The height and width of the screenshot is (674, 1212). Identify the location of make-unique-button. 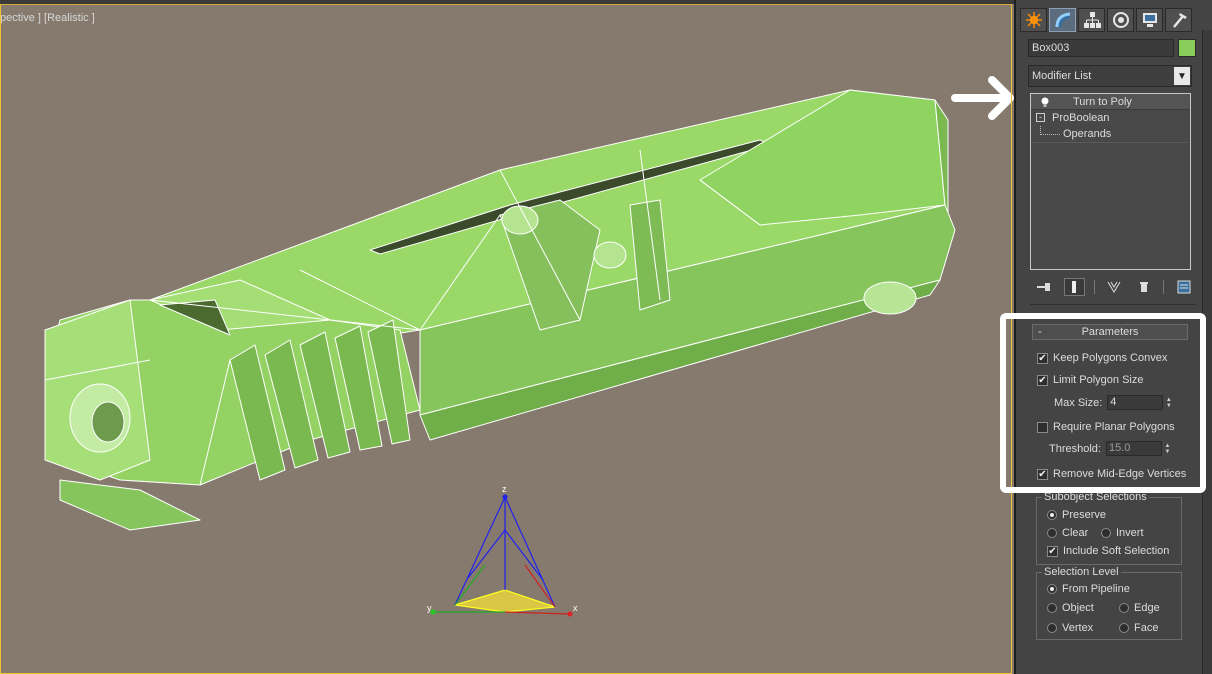
(1114, 287).